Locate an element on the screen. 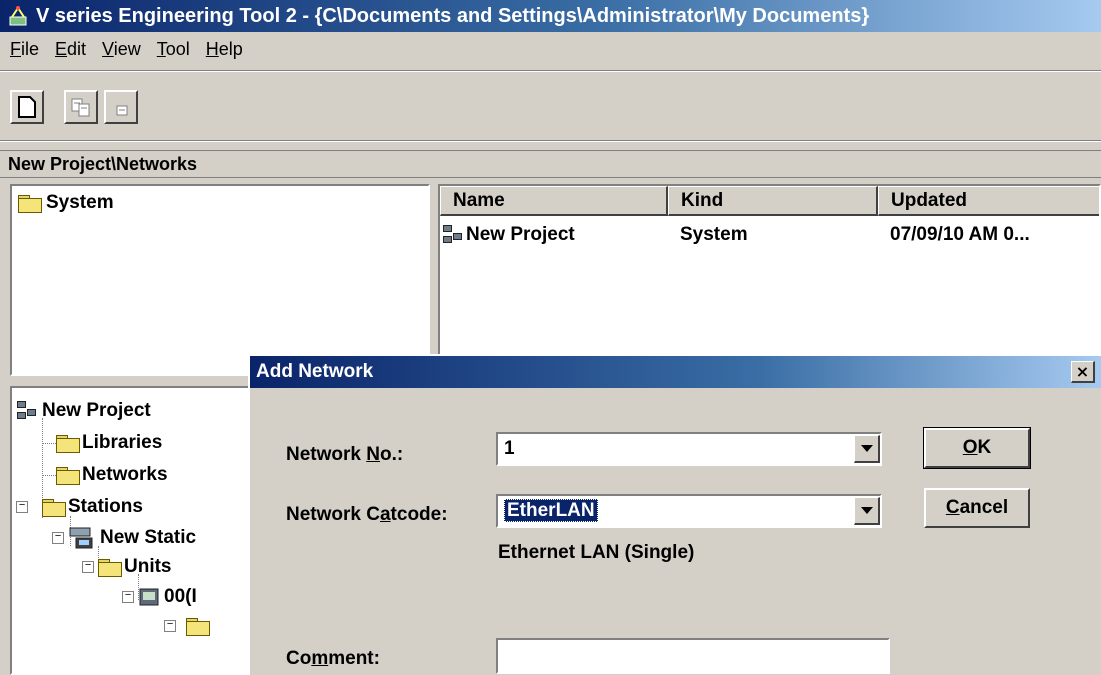 This screenshot has width=1101, height=675. comment-label: Comment: is located at coordinates (333, 658).